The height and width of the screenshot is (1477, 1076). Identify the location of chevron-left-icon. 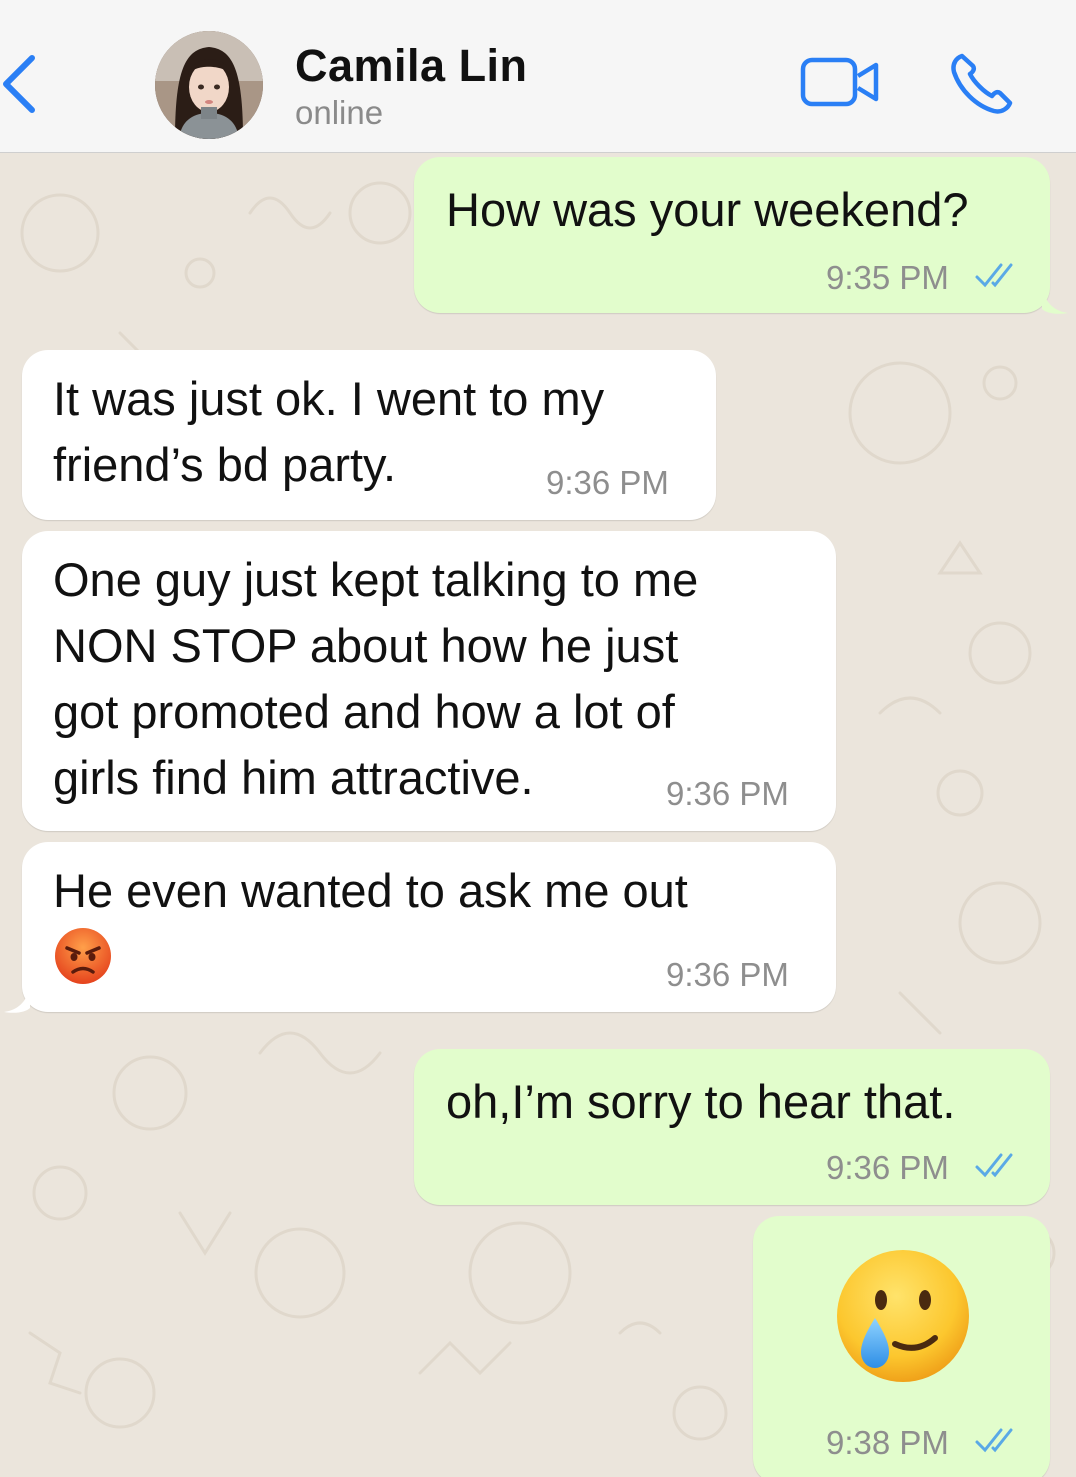
(19, 84).